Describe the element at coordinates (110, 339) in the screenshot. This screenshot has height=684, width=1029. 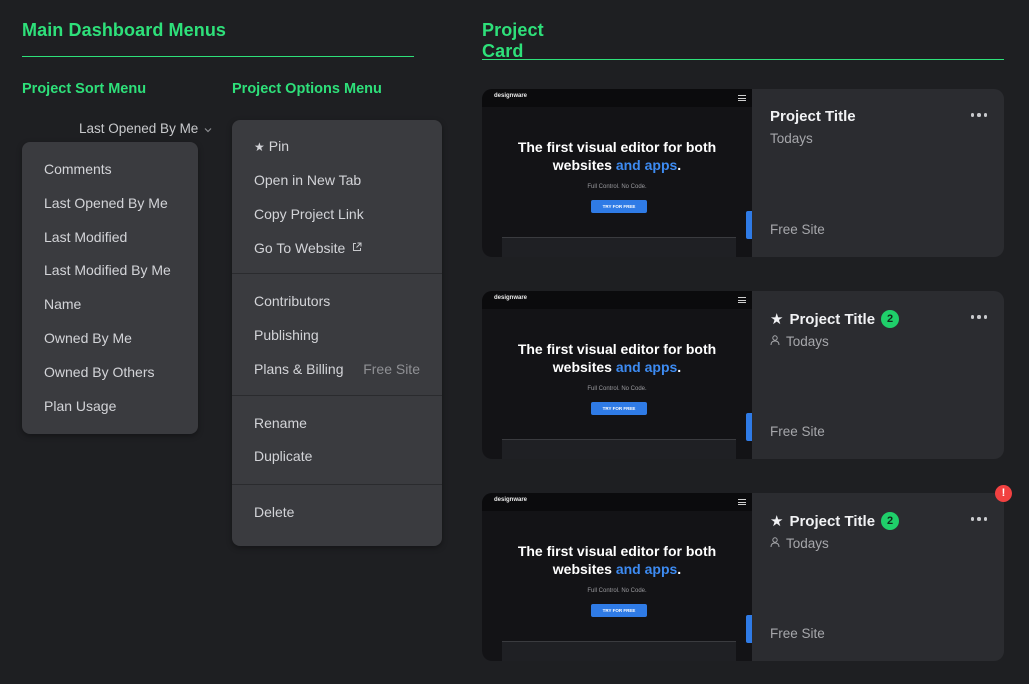
I see `sort-option-owned-by-me: Owned By Me` at that location.